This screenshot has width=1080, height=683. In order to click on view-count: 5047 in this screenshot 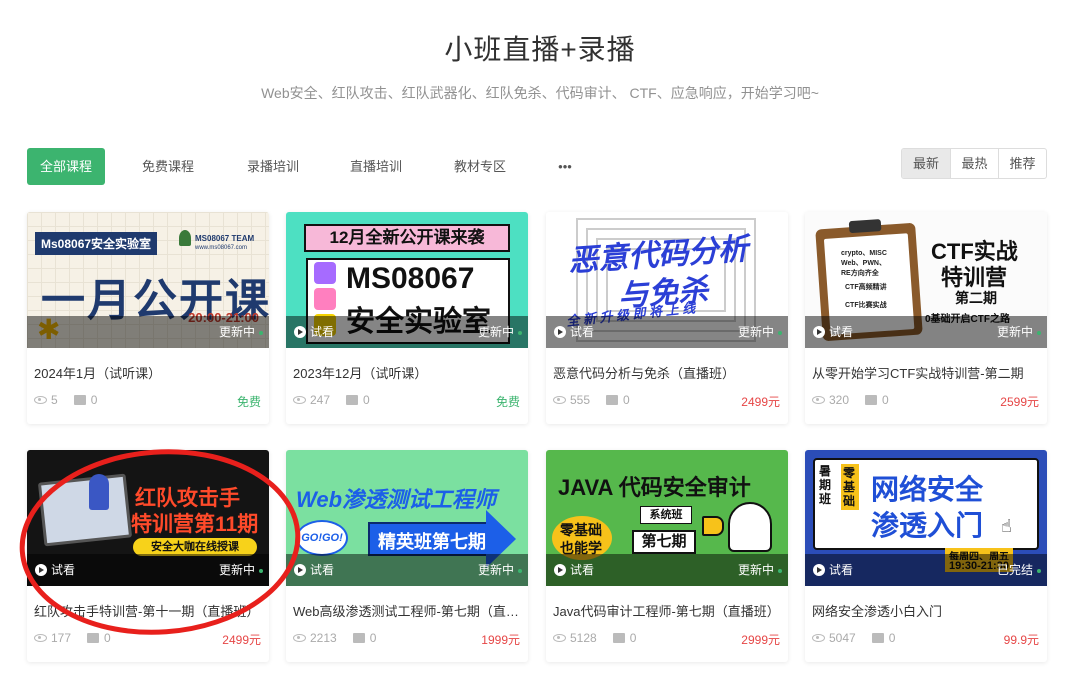, I will do `click(842, 638)`.